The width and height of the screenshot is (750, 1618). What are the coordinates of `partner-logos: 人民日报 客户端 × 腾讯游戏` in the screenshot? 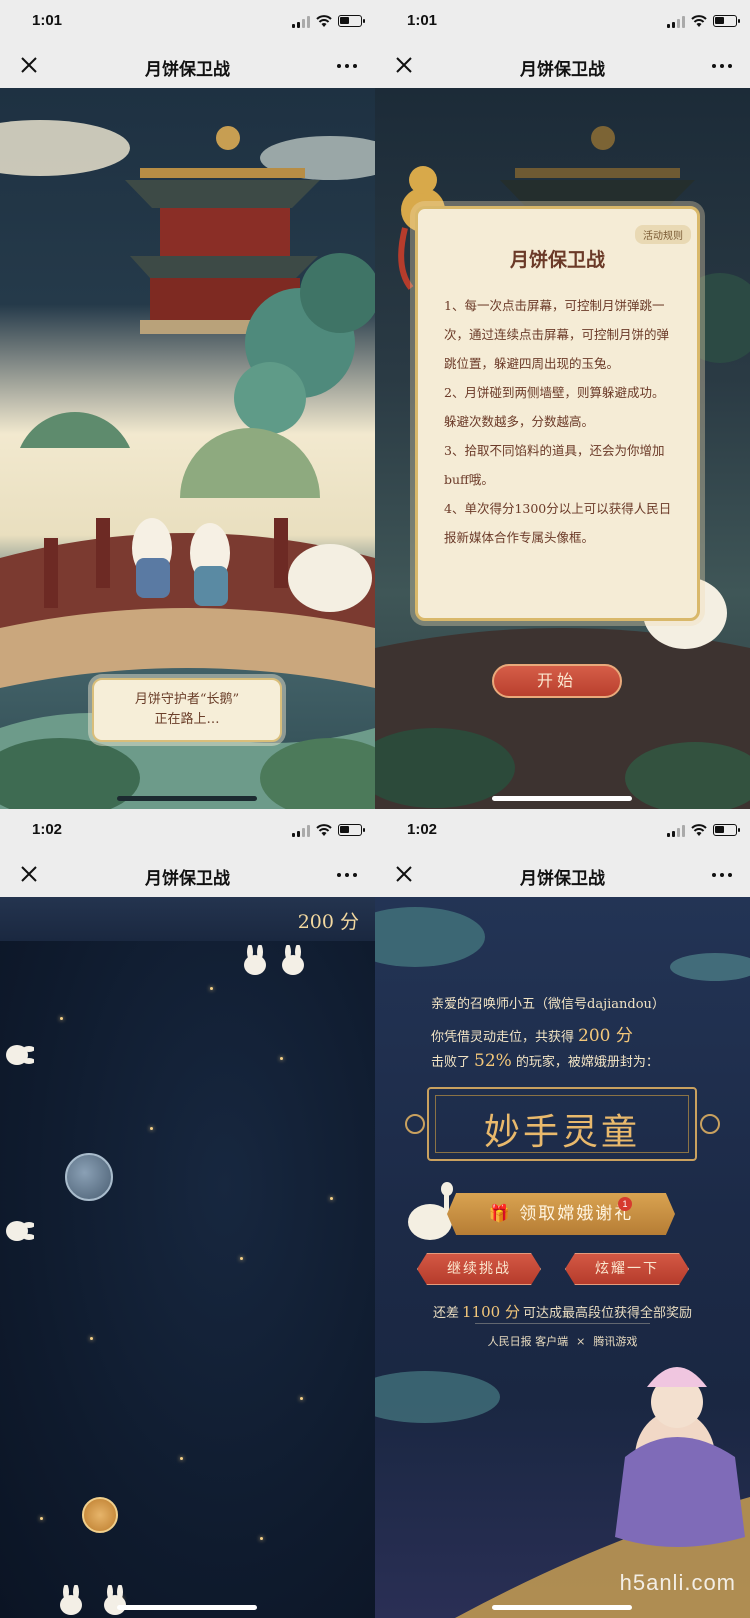 It's located at (562, 1341).